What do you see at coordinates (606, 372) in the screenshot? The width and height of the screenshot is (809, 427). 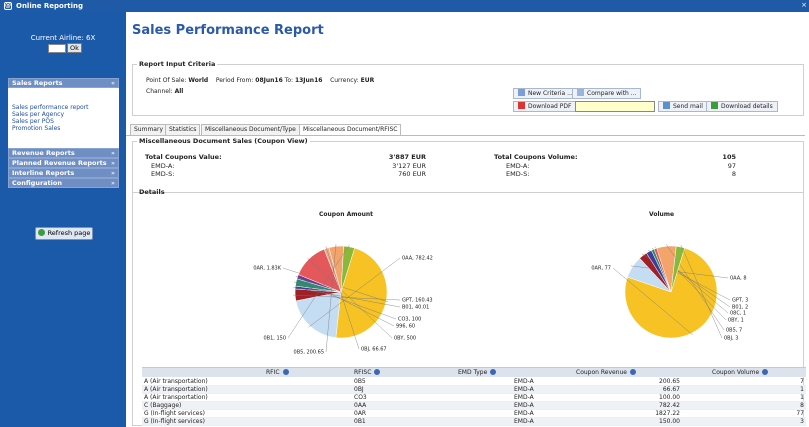 I see `column-header-coupon-revenue: Coupon Revenue` at bounding box center [606, 372].